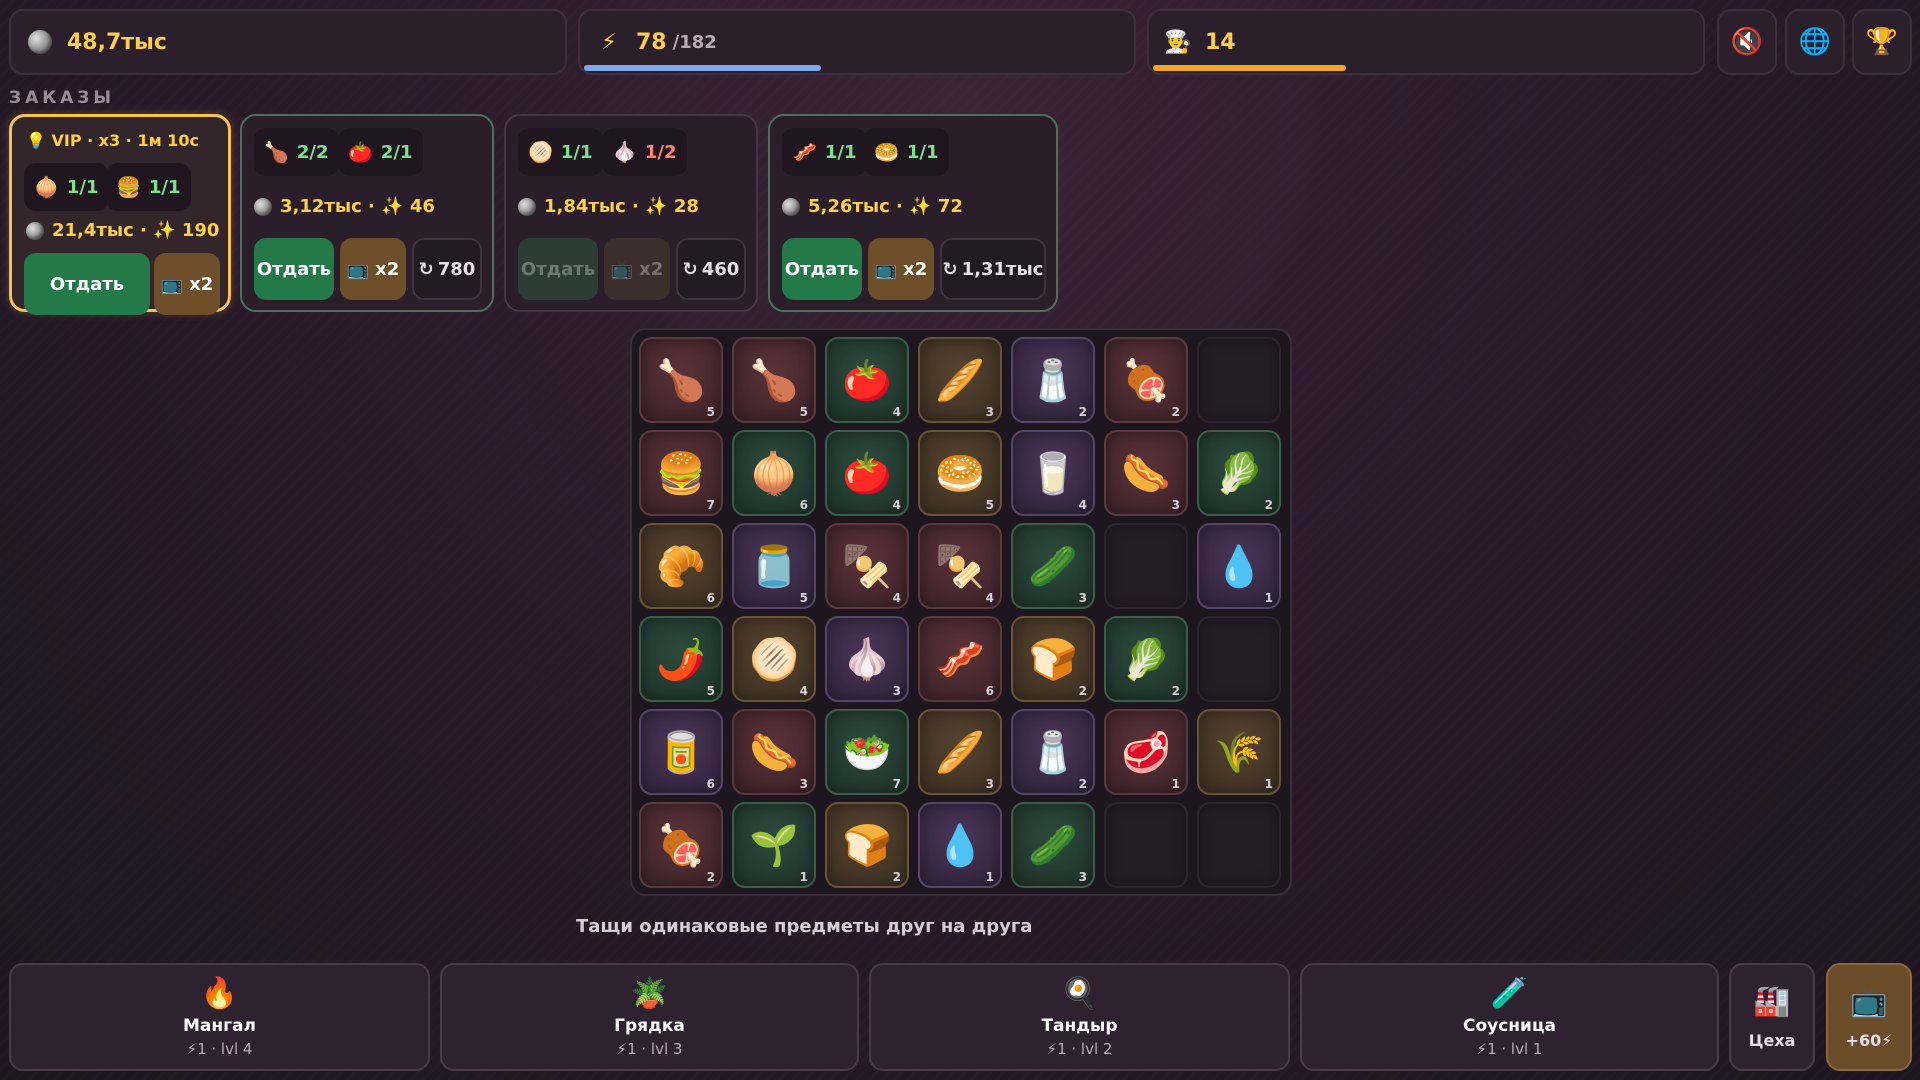 This screenshot has width=1920, height=1080. Describe the element at coordinates (1815, 42) in the screenshot. I see `language-button: 🌐` at that location.